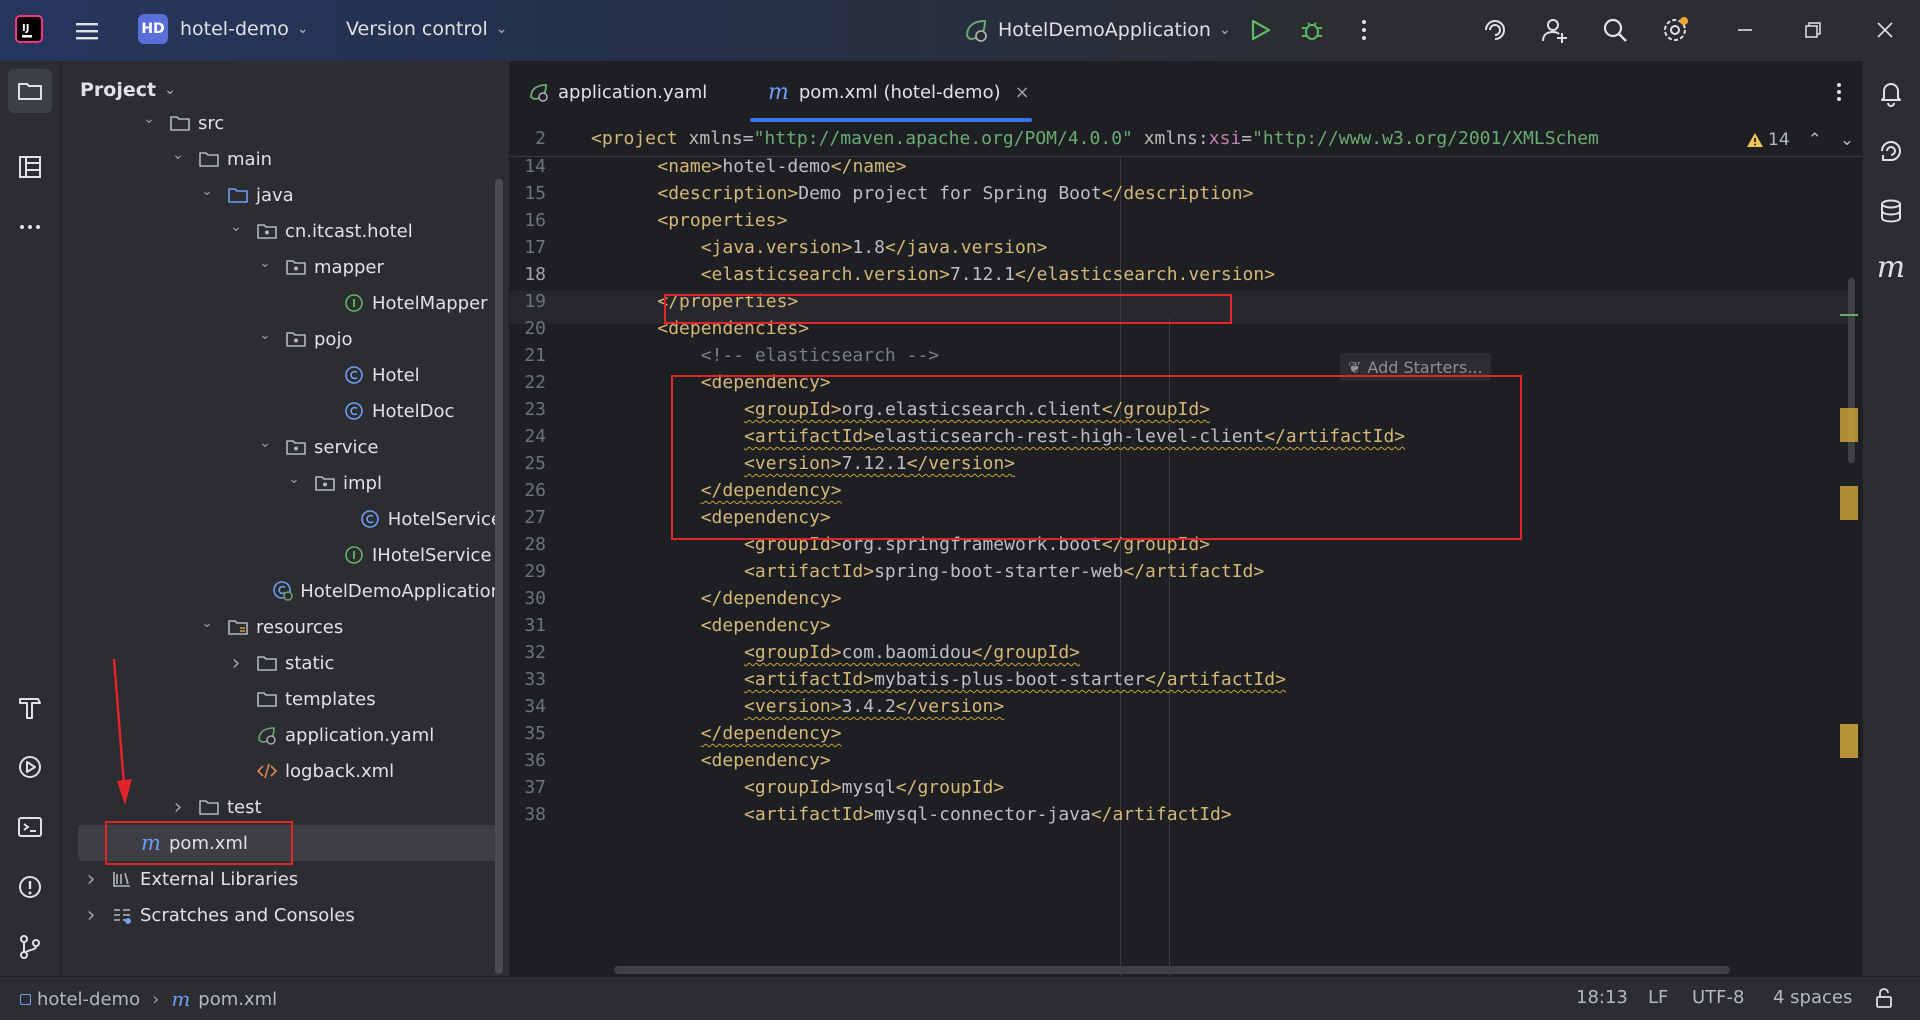 The image size is (1920, 1020). What do you see at coordinates (282, 519) in the screenshot?
I see `tree-item-hotelservice: HotelService` at bounding box center [282, 519].